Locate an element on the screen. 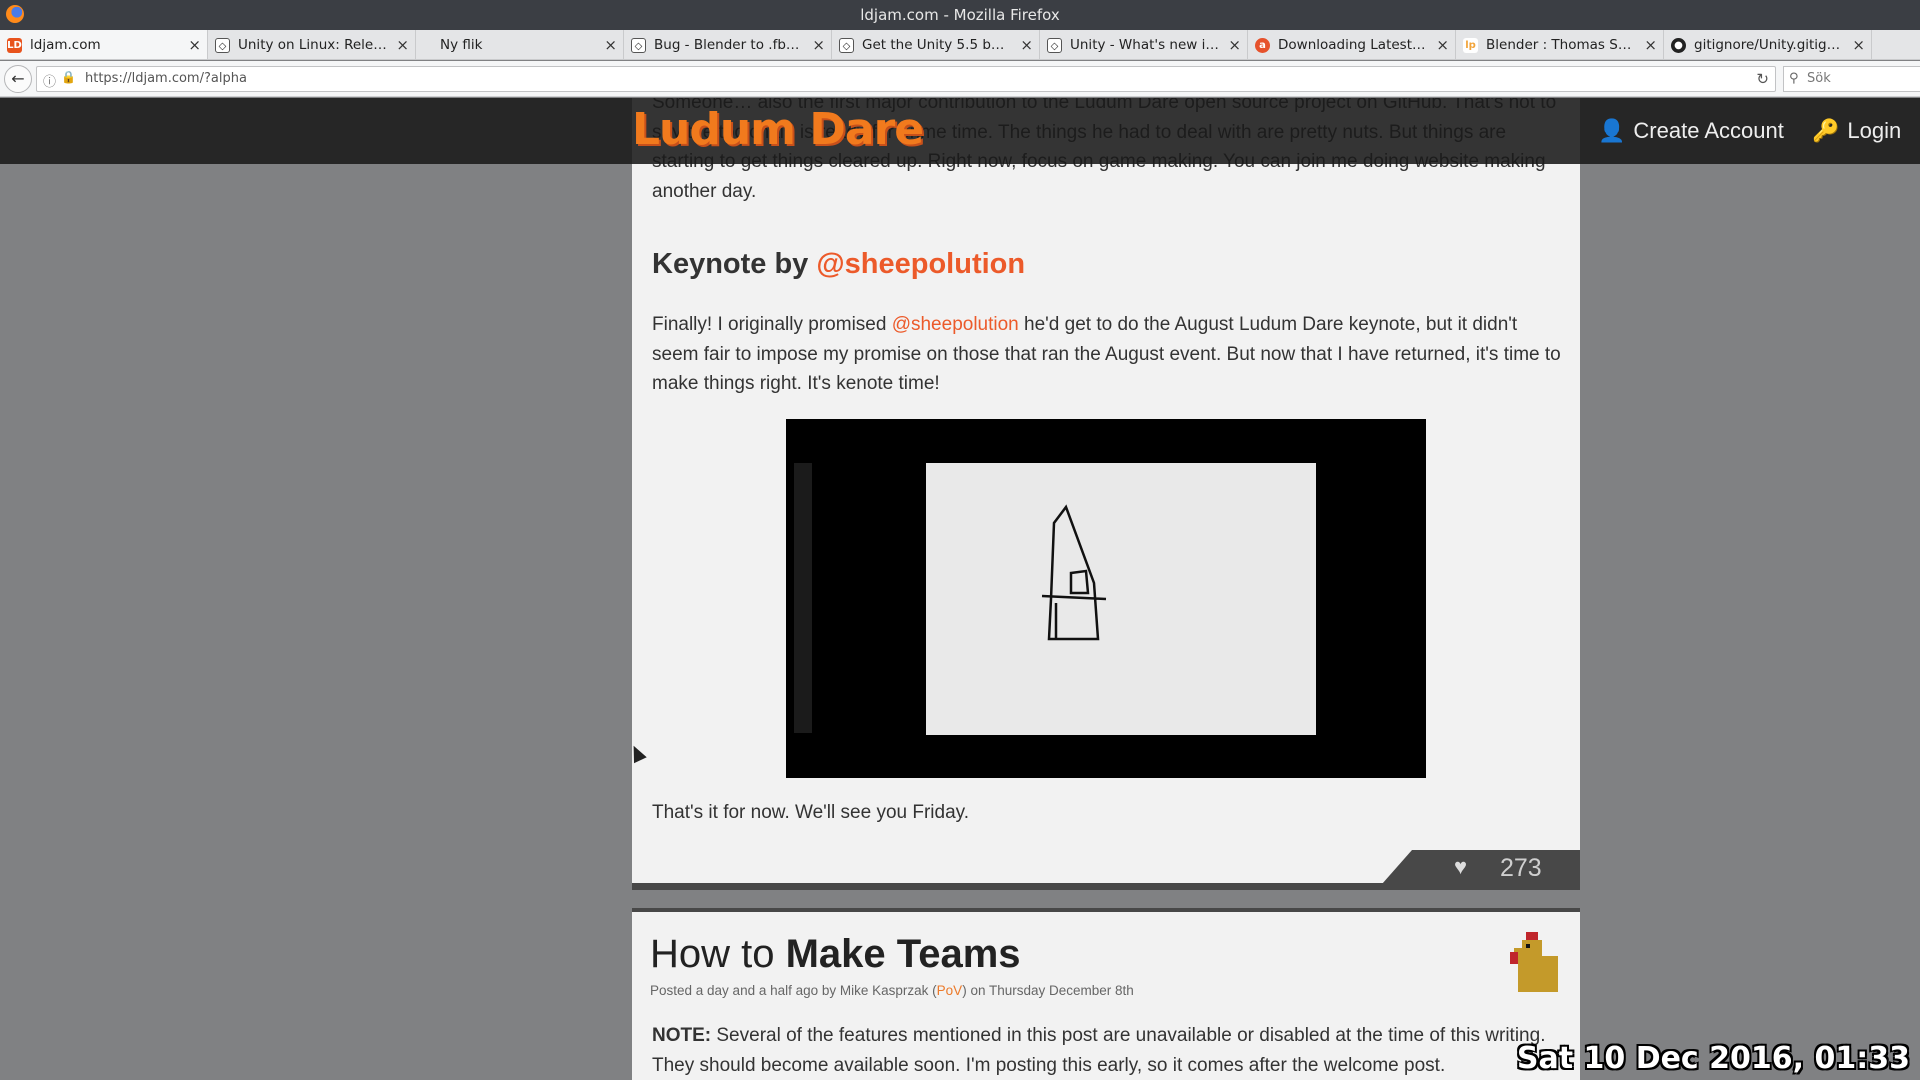  window-title: ldjam.com - Mozilla Firefox is located at coordinates (960, 15).